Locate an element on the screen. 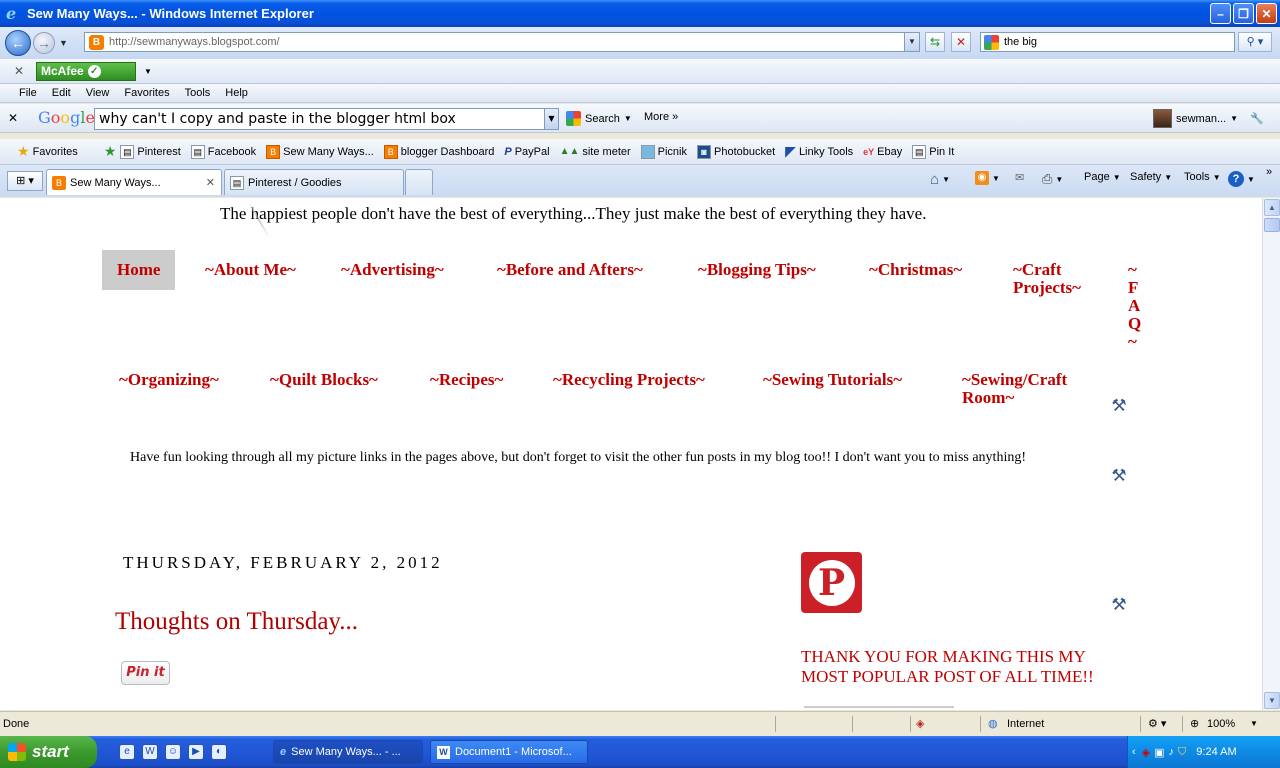 This screenshot has width=1280, height=768. quicklaunch-desktop-icon: ◐ is located at coordinates (219, 752).